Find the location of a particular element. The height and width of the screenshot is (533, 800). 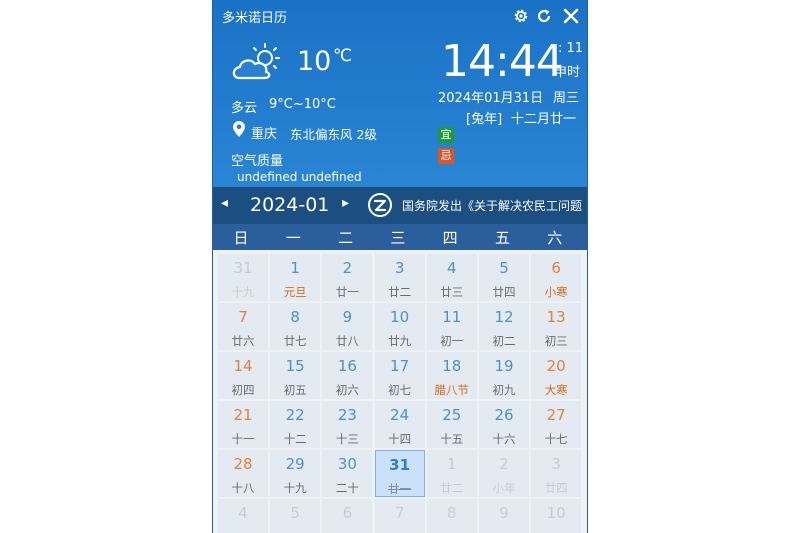

lunar-day: 初五 is located at coordinates (295, 390).